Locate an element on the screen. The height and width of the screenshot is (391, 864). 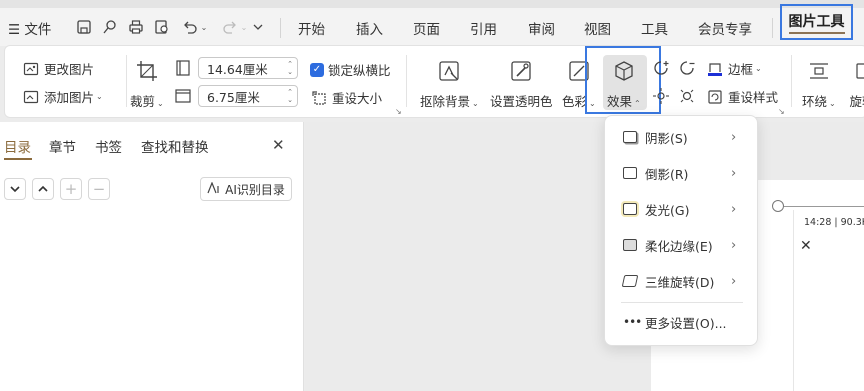
soft-edge-icon is located at coordinates (630, 245).